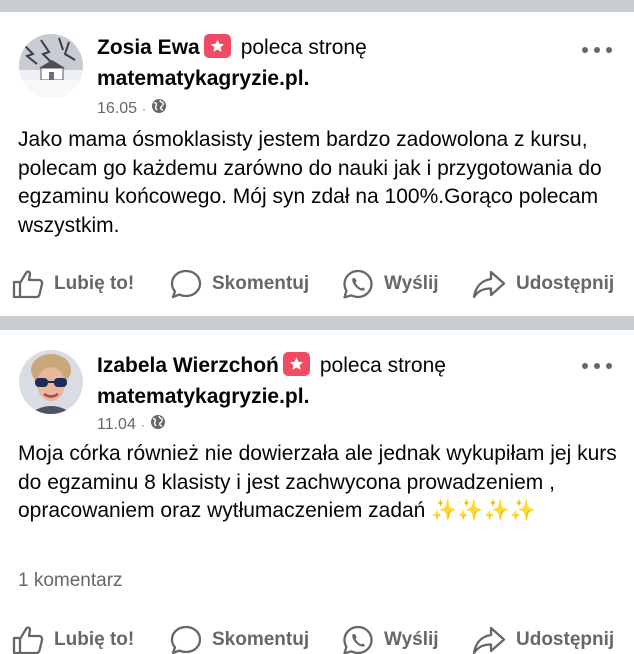 The height and width of the screenshot is (654, 634). Describe the element at coordinates (70, 581) in the screenshot. I see `comments-count-link: 1 komentarz` at that location.